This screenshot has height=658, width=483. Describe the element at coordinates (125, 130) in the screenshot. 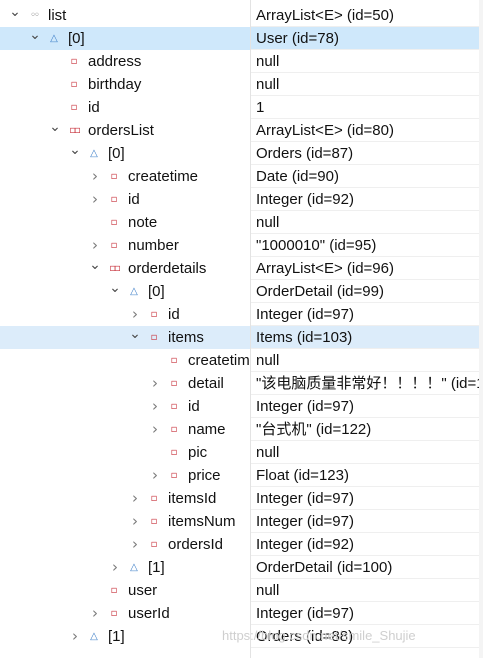

I see `variable-name-cell: ⌄ ▫▫ ordersList` at that location.